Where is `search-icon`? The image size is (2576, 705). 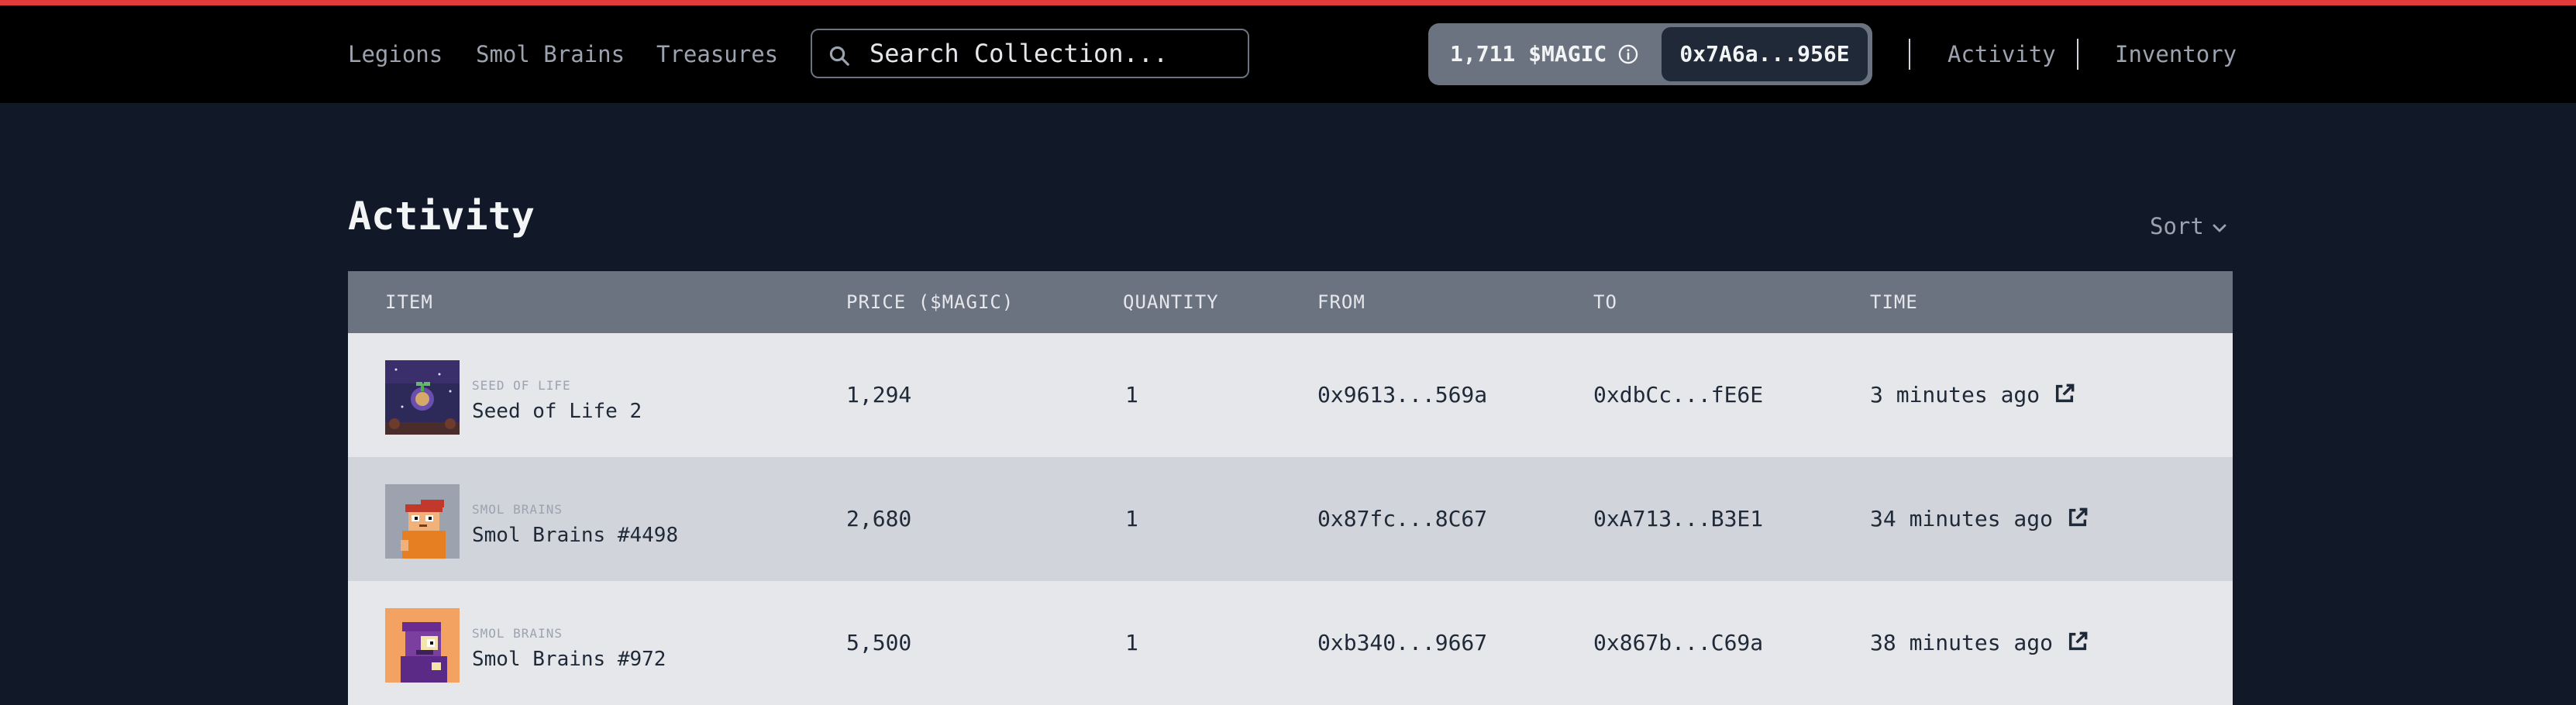
search-icon is located at coordinates (839, 56).